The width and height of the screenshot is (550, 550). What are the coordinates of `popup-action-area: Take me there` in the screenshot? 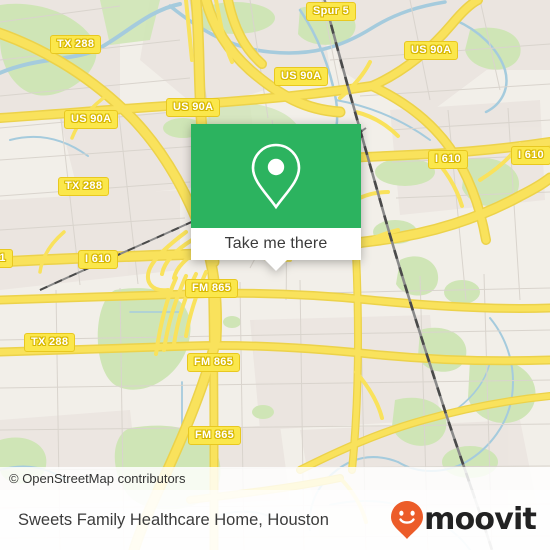 It's located at (276, 249).